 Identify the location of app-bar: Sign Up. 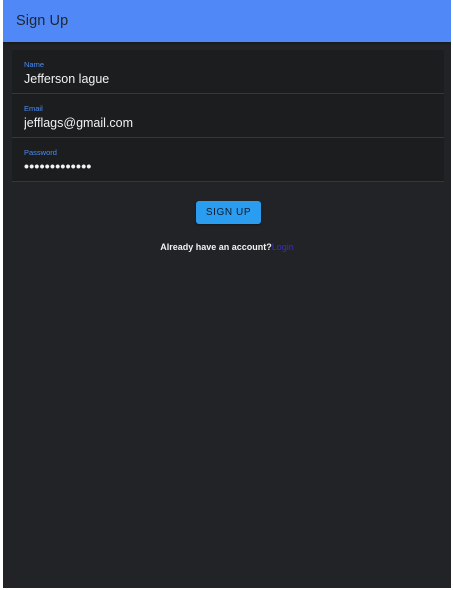
(227, 21).